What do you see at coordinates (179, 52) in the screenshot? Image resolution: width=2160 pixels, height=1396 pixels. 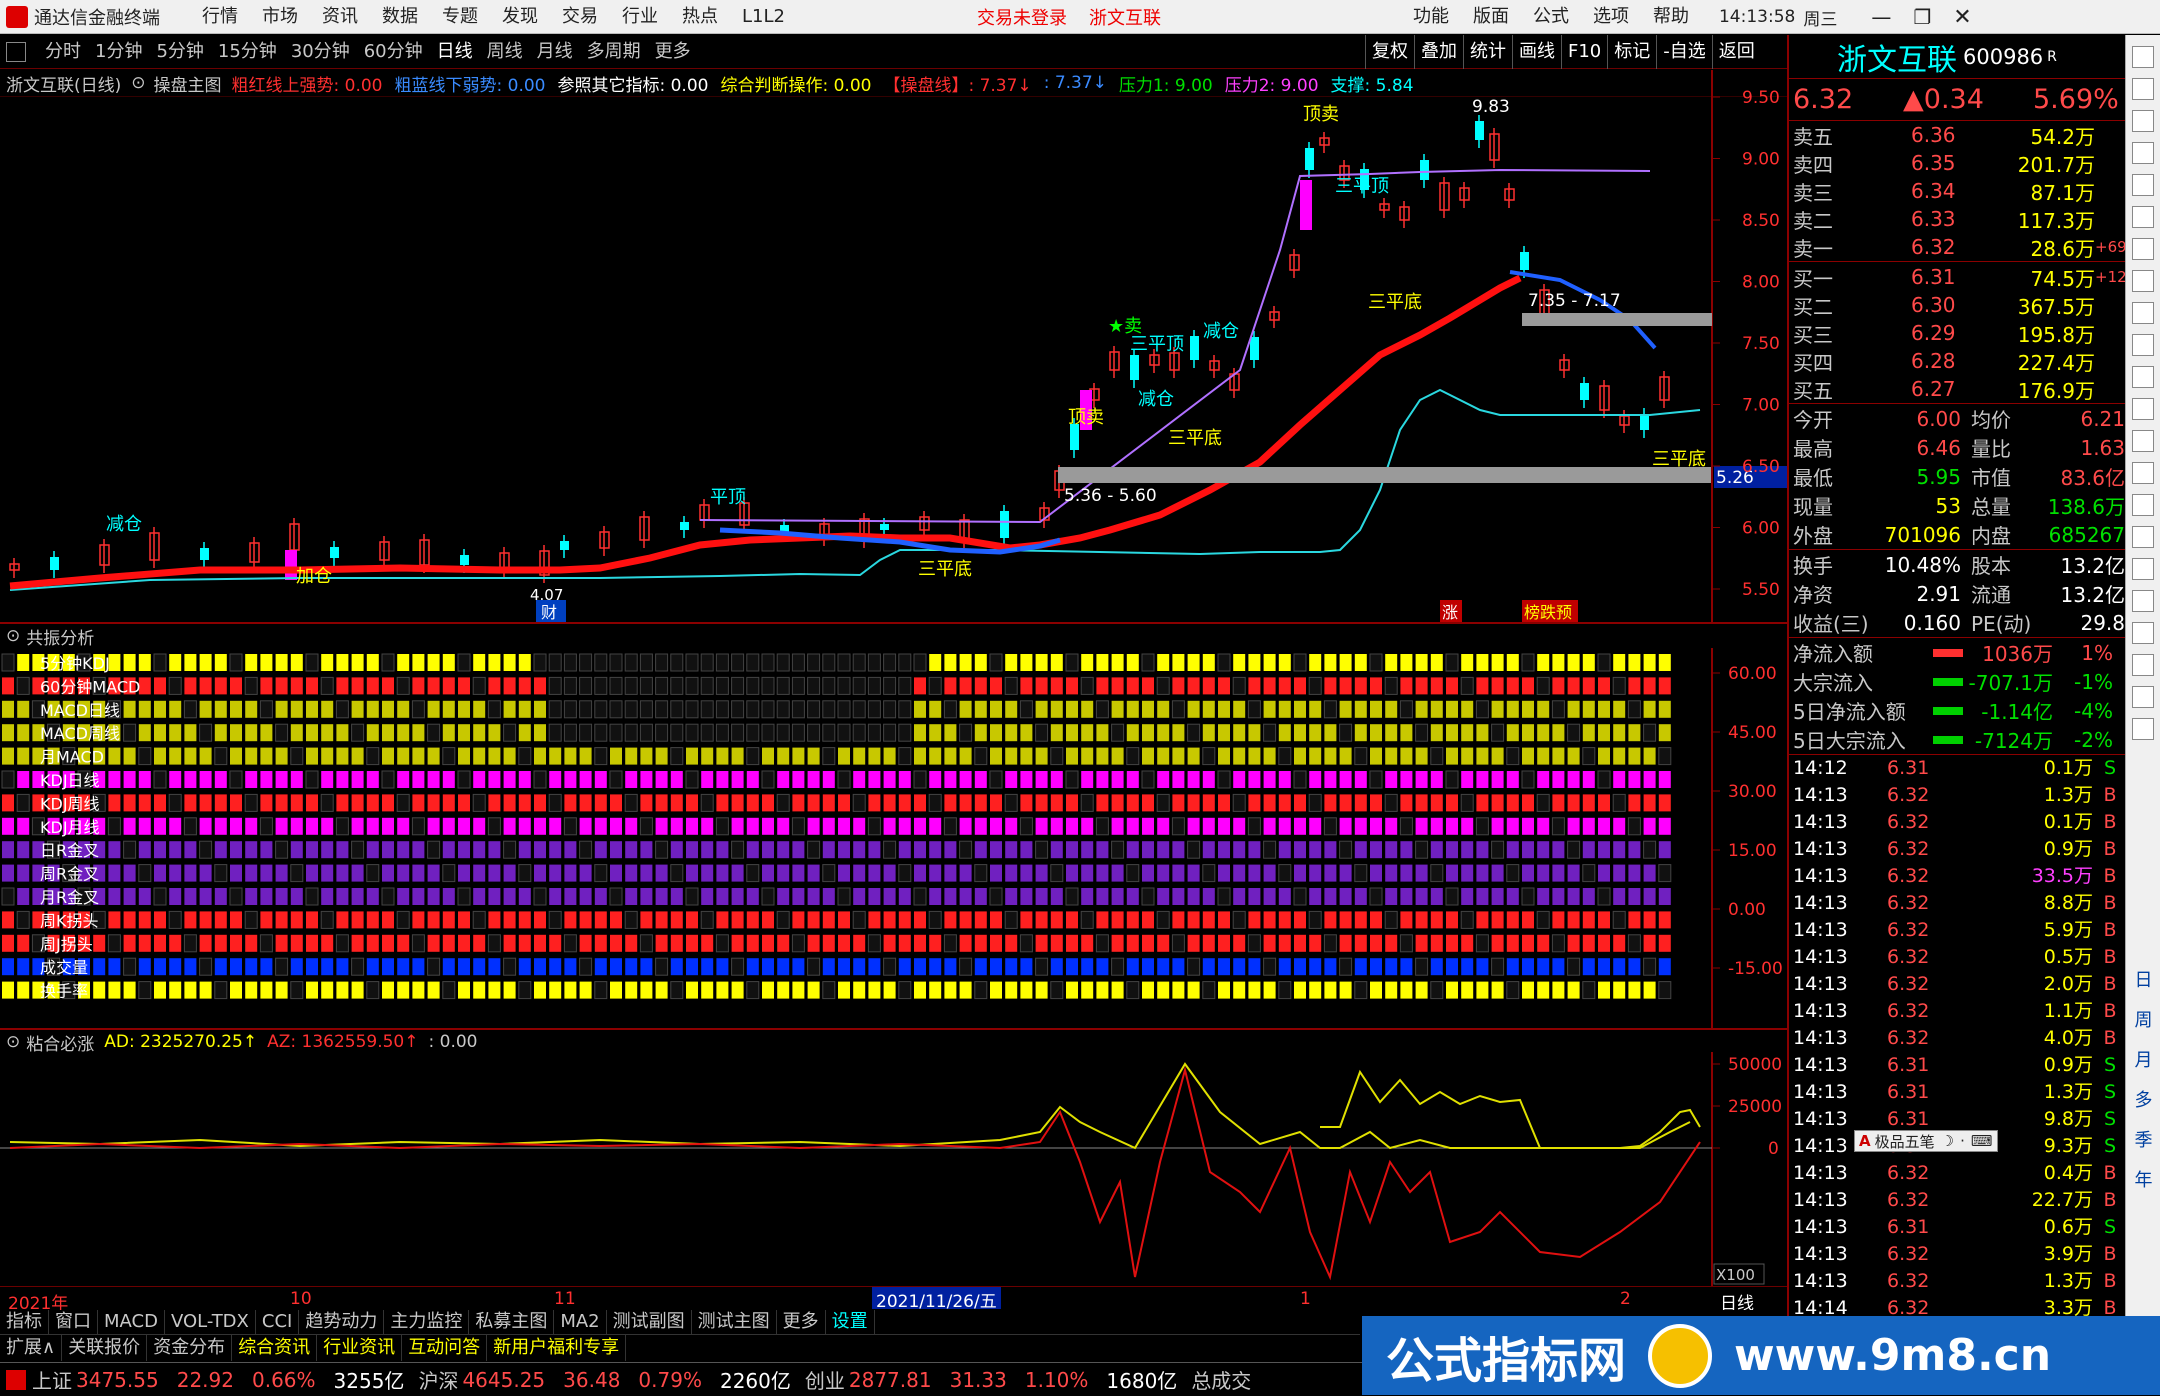 I see `period-tab-2: 5分钟` at bounding box center [179, 52].